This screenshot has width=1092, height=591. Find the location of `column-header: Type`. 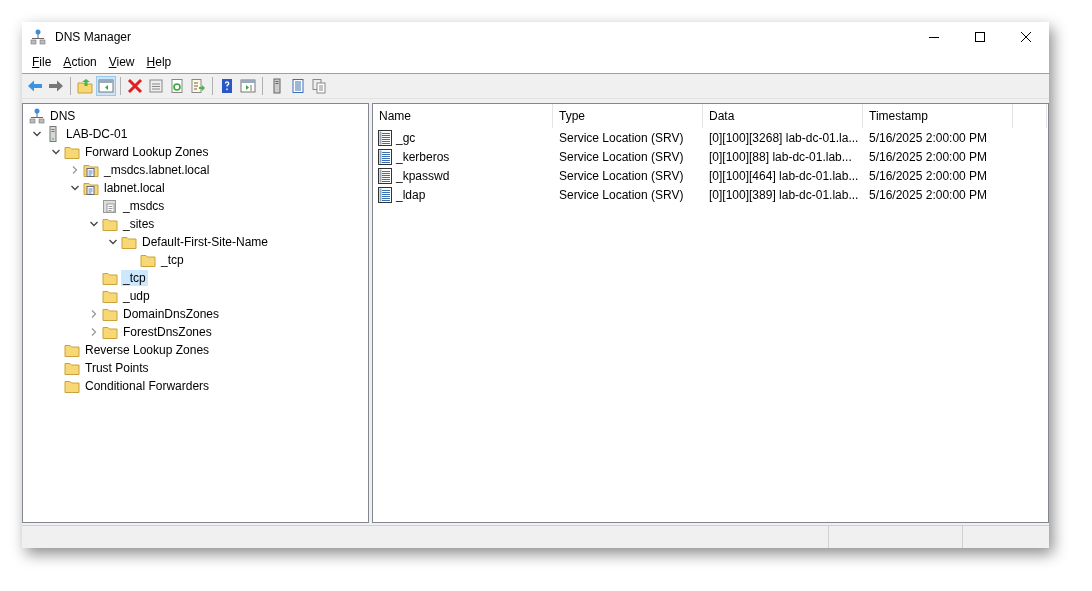

column-header: Type is located at coordinates (628, 116).